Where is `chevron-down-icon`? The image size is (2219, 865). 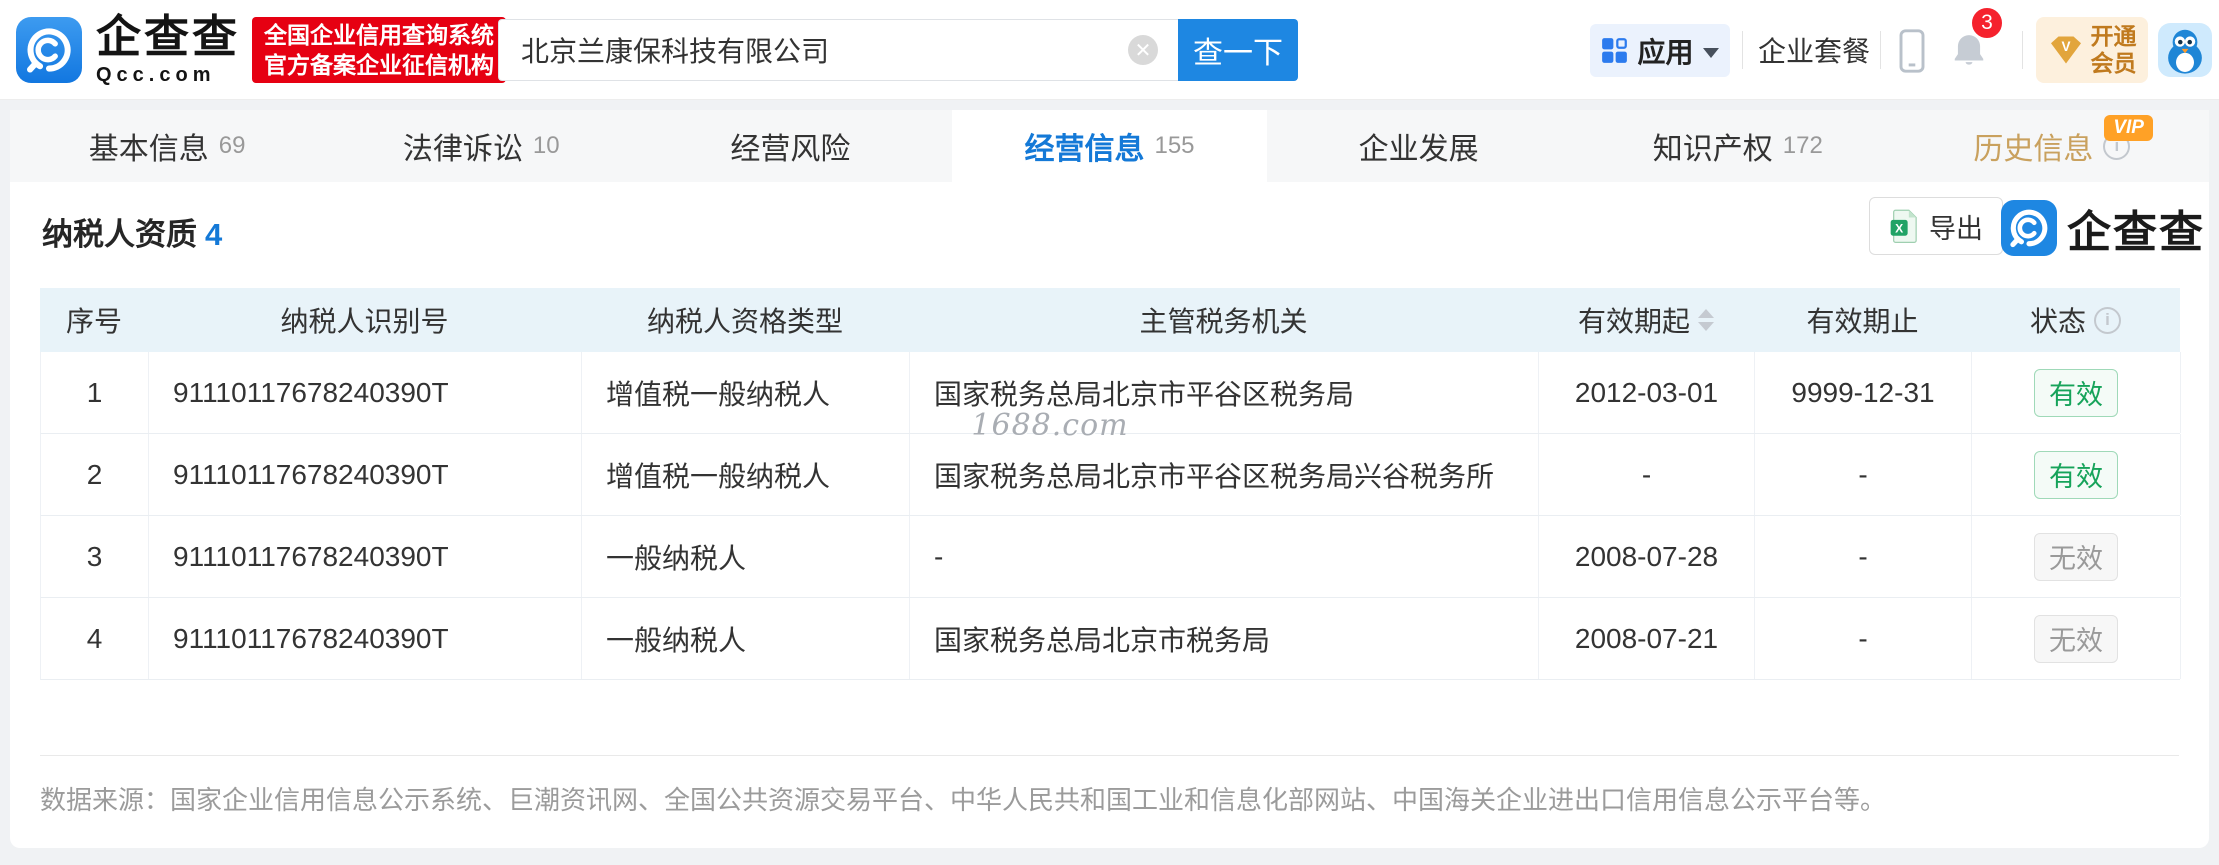
chevron-down-icon is located at coordinates (1710, 52).